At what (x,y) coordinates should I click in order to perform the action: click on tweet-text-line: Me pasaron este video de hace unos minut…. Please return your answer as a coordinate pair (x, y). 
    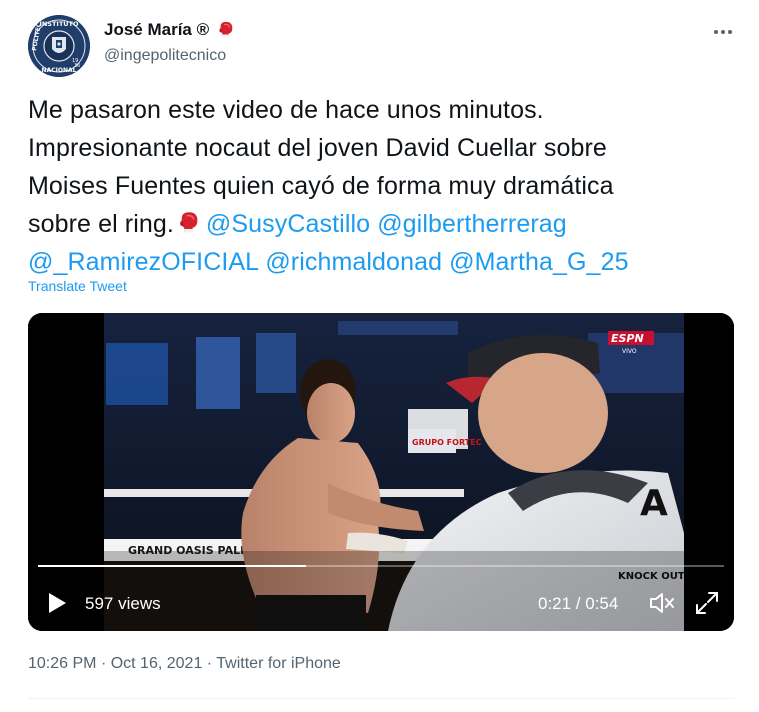
    Looking at the image, I should click on (286, 110).